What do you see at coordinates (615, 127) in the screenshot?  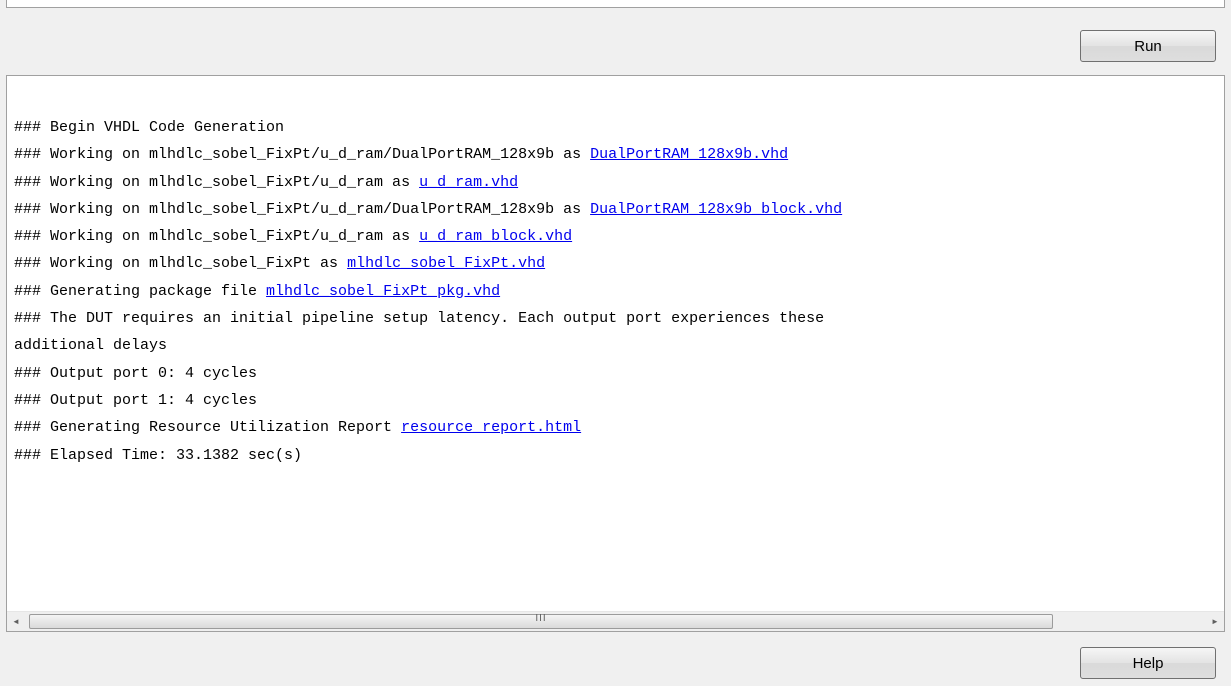 I see `log-line: ### Begin VHDL Code Generation` at bounding box center [615, 127].